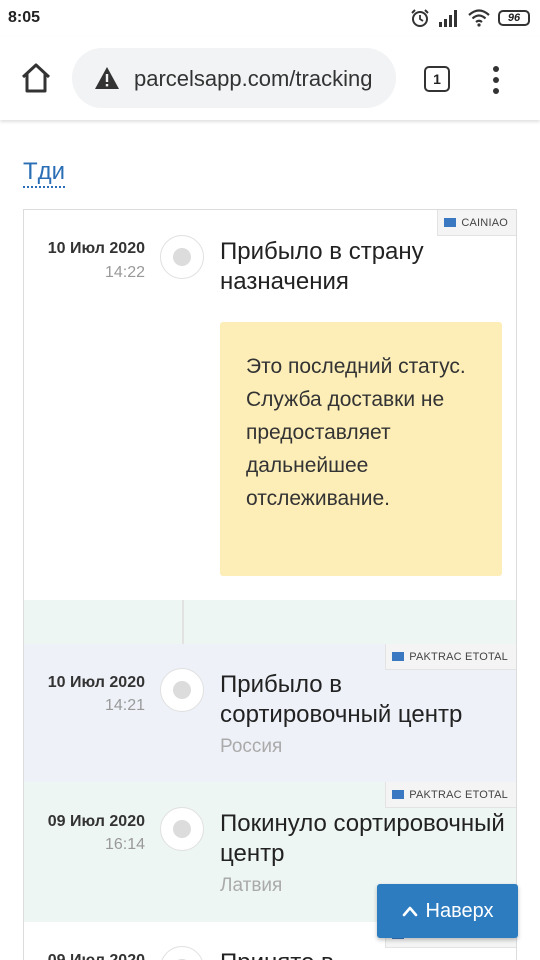 The width and height of the screenshot is (540, 960). I want to click on status-time: 8:05, so click(24, 17).